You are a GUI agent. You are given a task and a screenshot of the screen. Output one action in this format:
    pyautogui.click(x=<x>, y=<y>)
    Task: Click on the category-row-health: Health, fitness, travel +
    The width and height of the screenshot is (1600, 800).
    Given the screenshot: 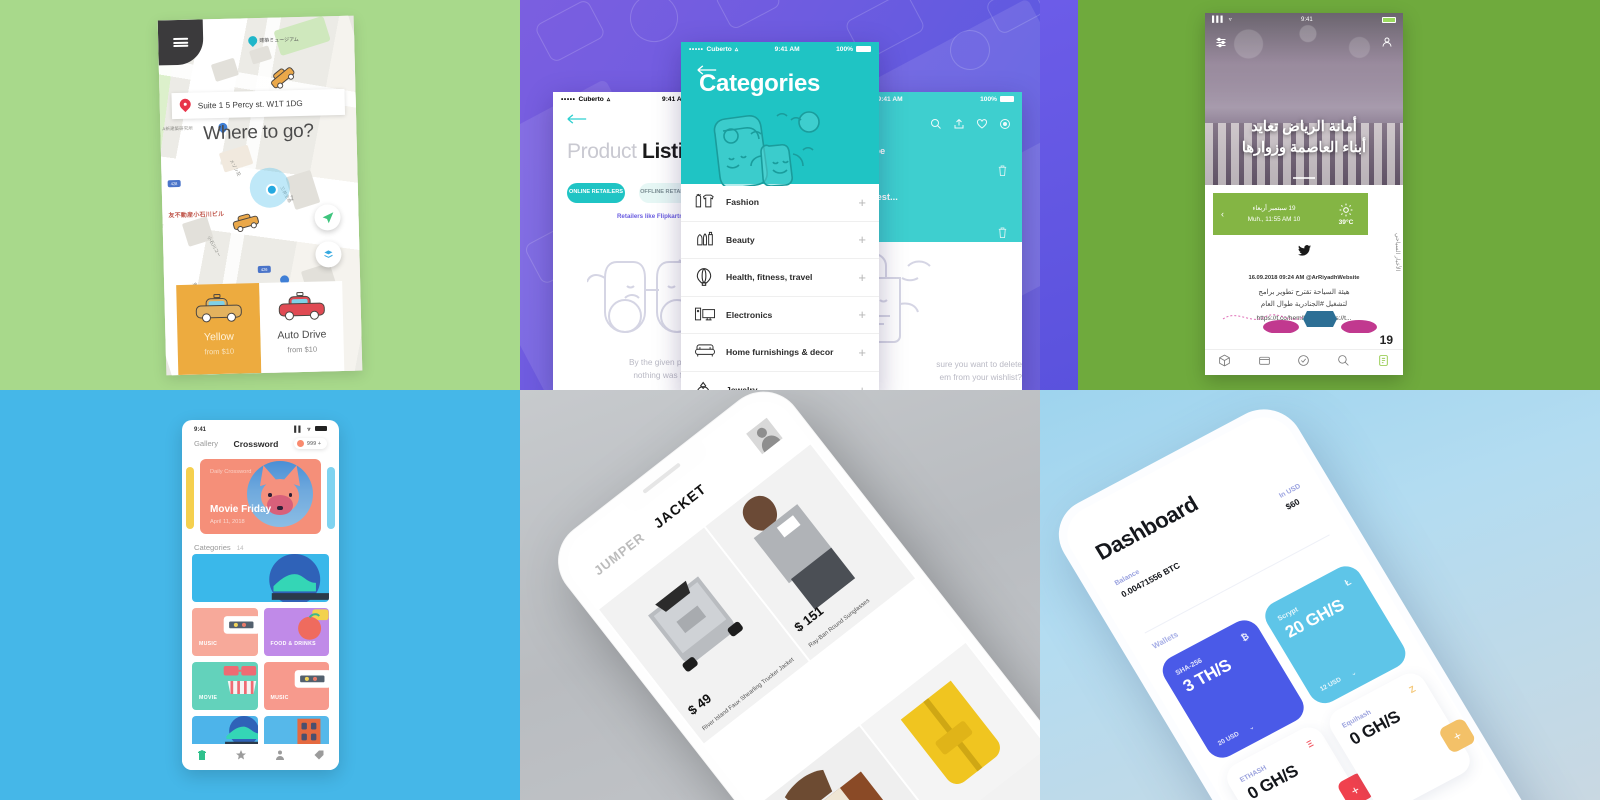 What is the action you would take?
    pyautogui.click(x=780, y=278)
    